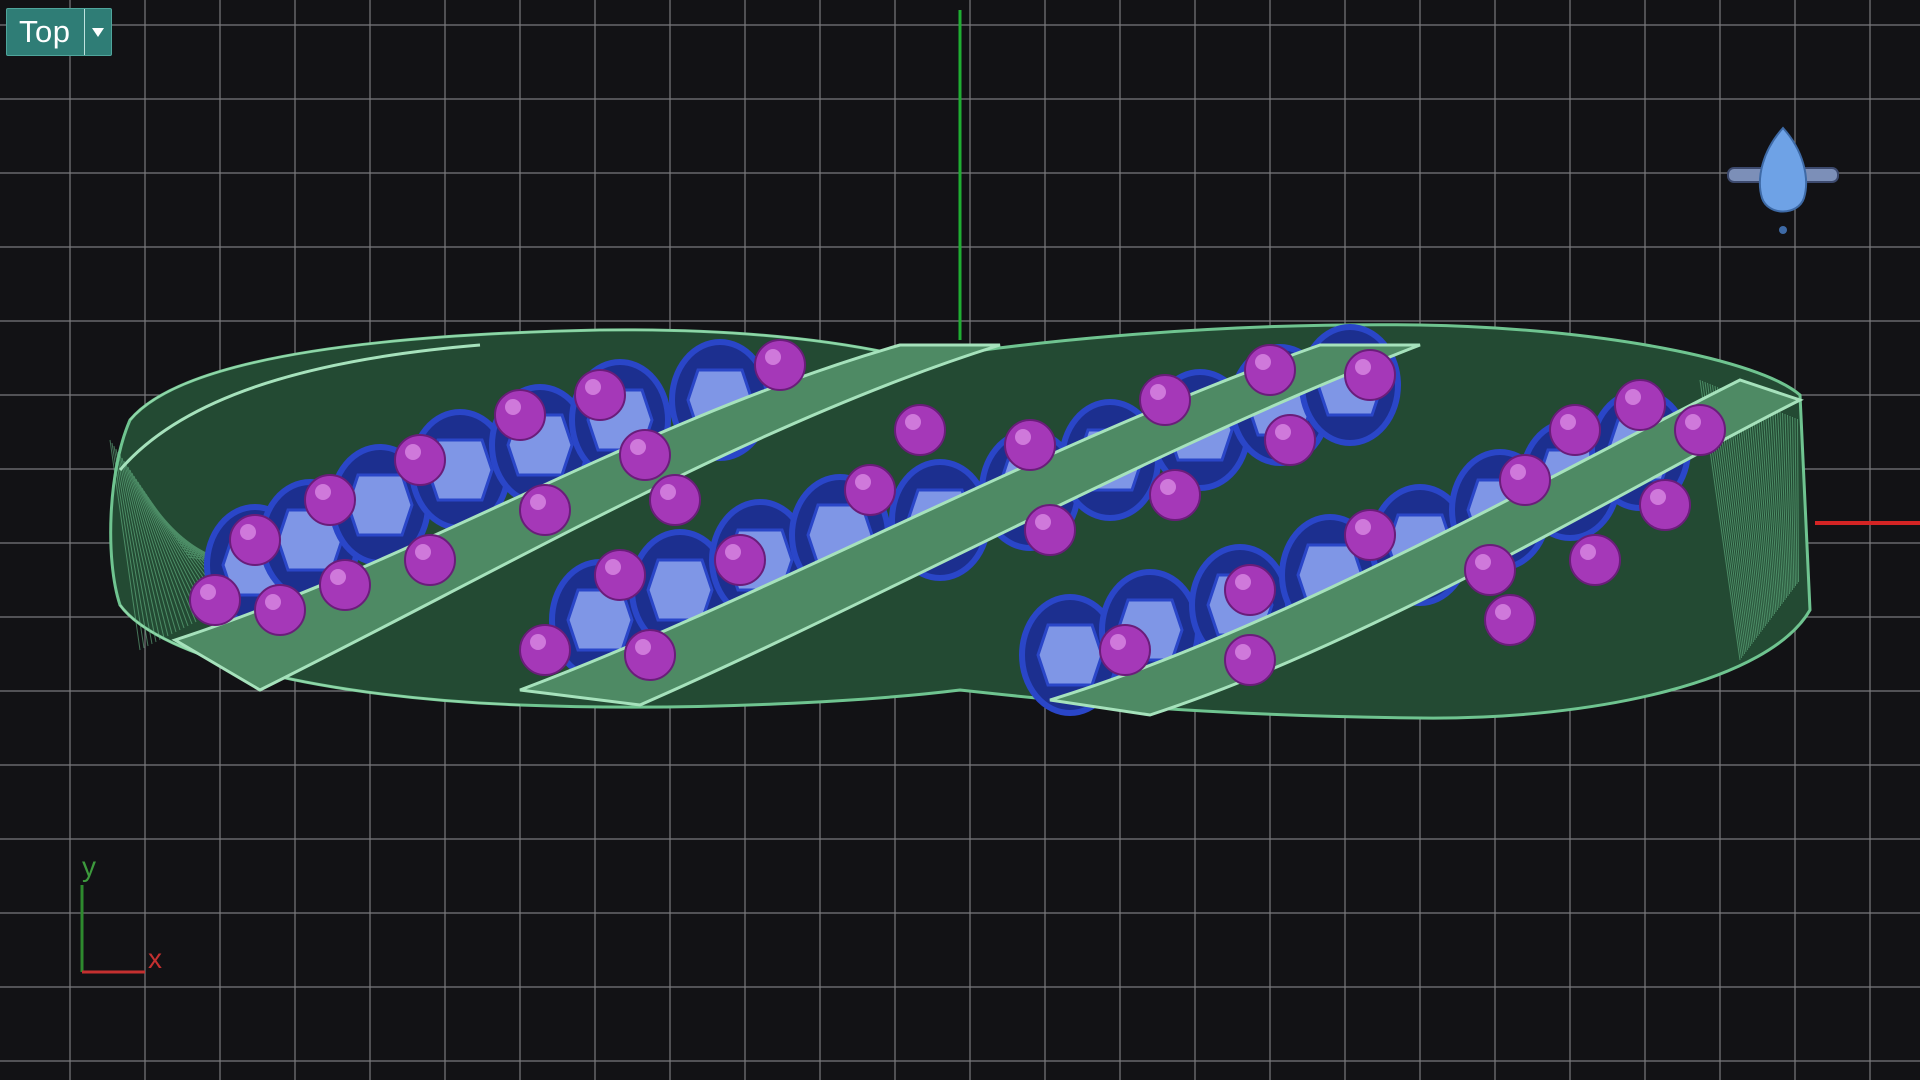 This screenshot has width=1920, height=1080. I want to click on axis-y-label: y, so click(89, 866).